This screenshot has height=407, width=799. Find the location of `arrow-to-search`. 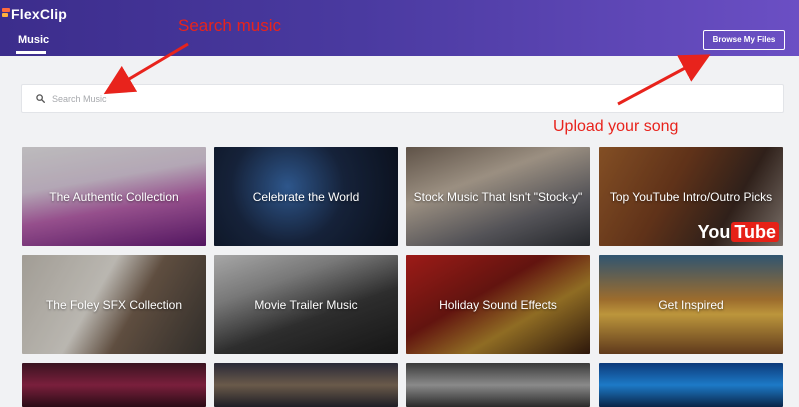

arrow-to-search is located at coordinates (146, 68).